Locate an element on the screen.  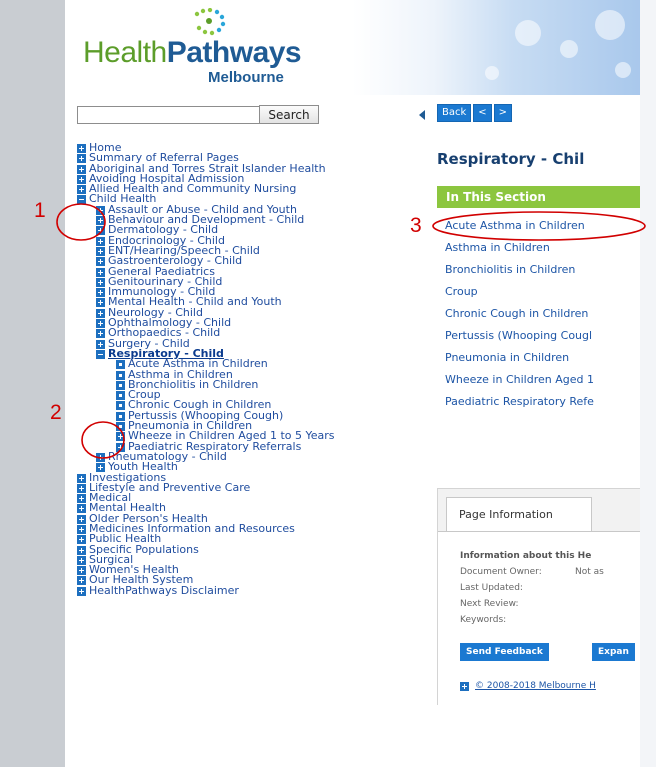
annotation-label-2: 2 is located at coordinates (56, 412).